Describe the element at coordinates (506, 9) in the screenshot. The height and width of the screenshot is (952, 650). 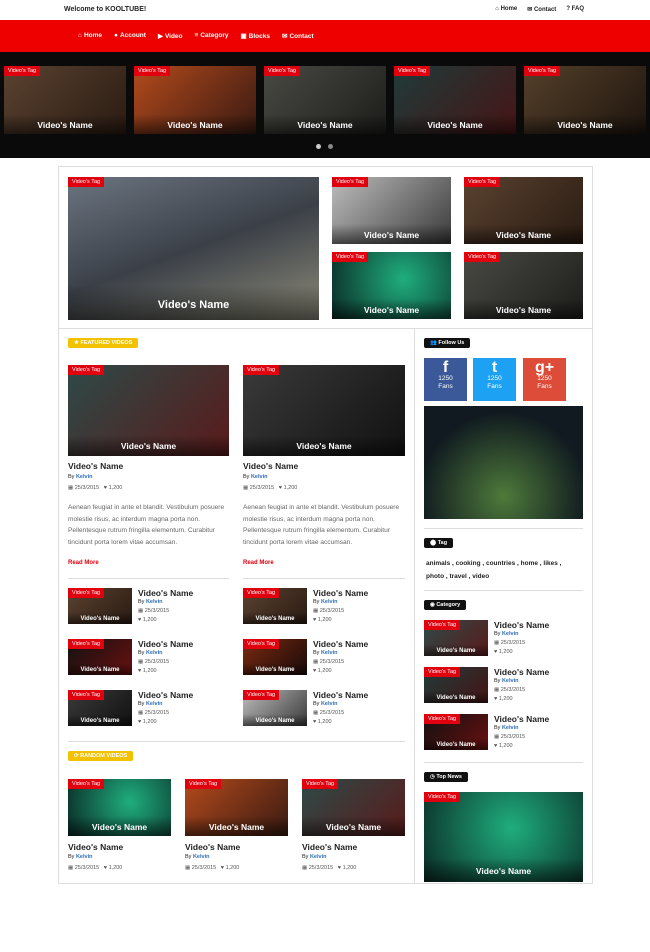
I see `top-link-home: ⌂ Home` at that location.